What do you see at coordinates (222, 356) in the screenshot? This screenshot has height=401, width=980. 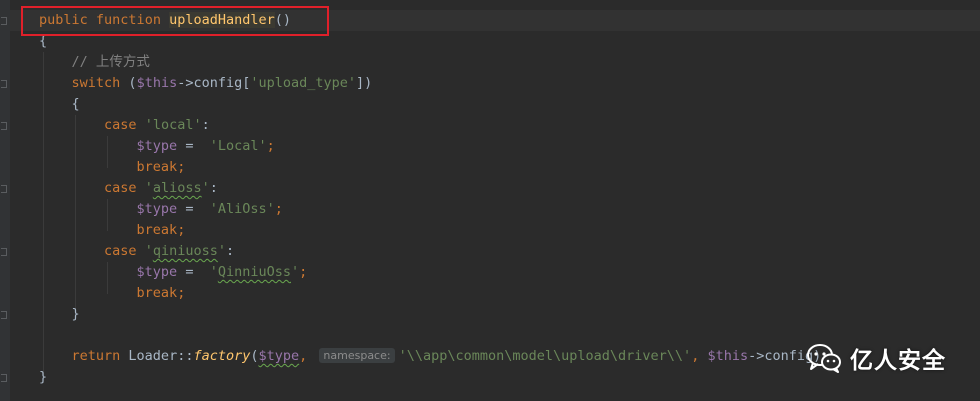 I see `code-token: factory` at bounding box center [222, 356].